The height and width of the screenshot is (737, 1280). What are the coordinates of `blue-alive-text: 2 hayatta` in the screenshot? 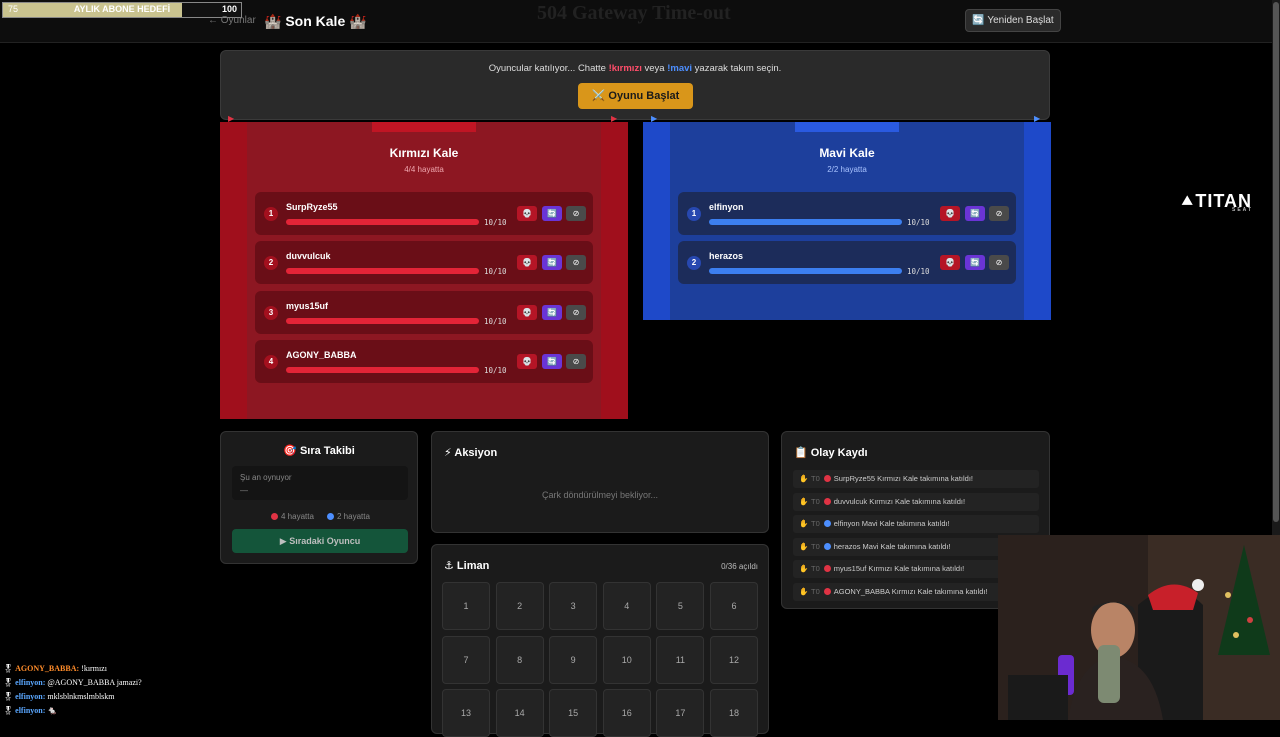 It's located at (353, 516).